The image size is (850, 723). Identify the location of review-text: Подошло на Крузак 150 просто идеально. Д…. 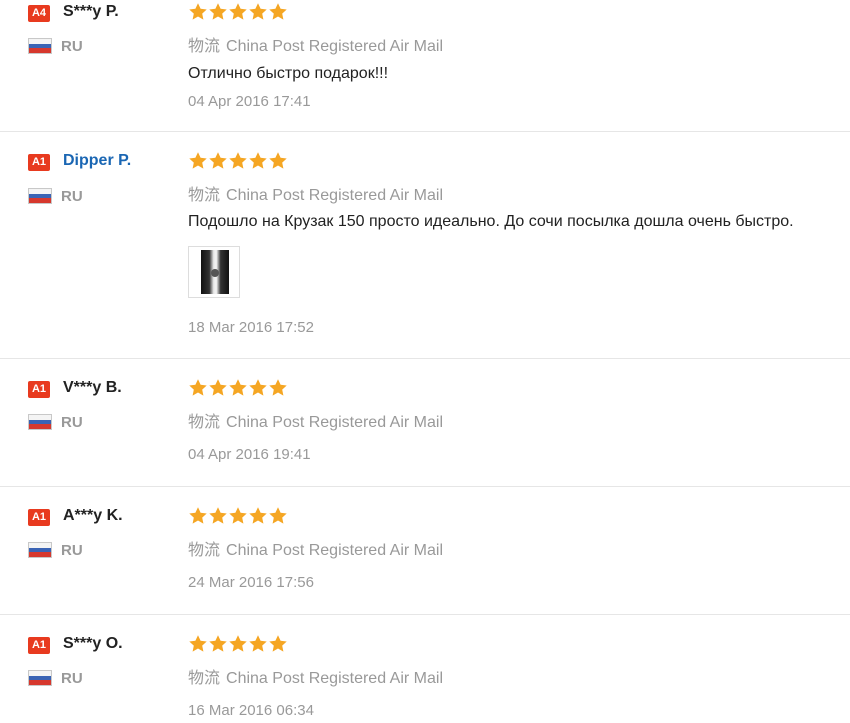
(491, 221).